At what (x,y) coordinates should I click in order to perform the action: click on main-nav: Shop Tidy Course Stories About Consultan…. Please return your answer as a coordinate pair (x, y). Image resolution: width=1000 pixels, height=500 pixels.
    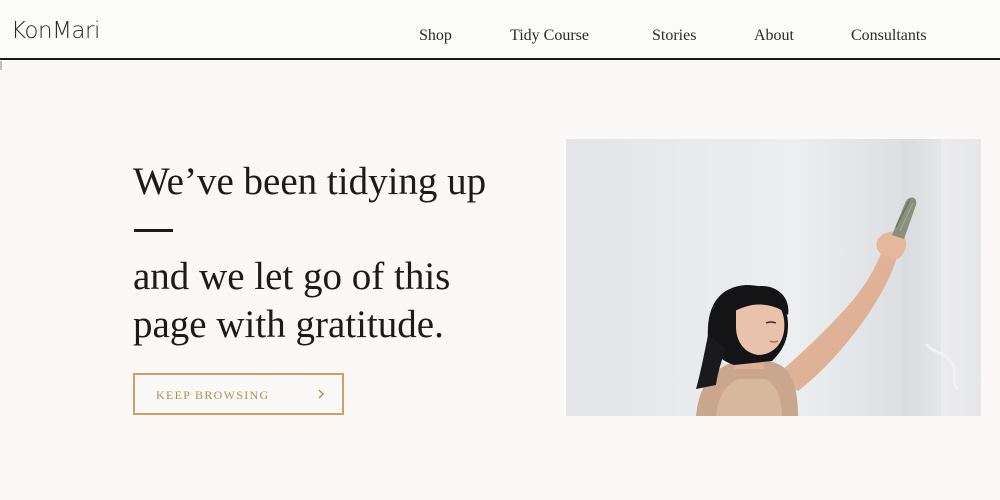
    Looking at the image, I should click on (500, 37).